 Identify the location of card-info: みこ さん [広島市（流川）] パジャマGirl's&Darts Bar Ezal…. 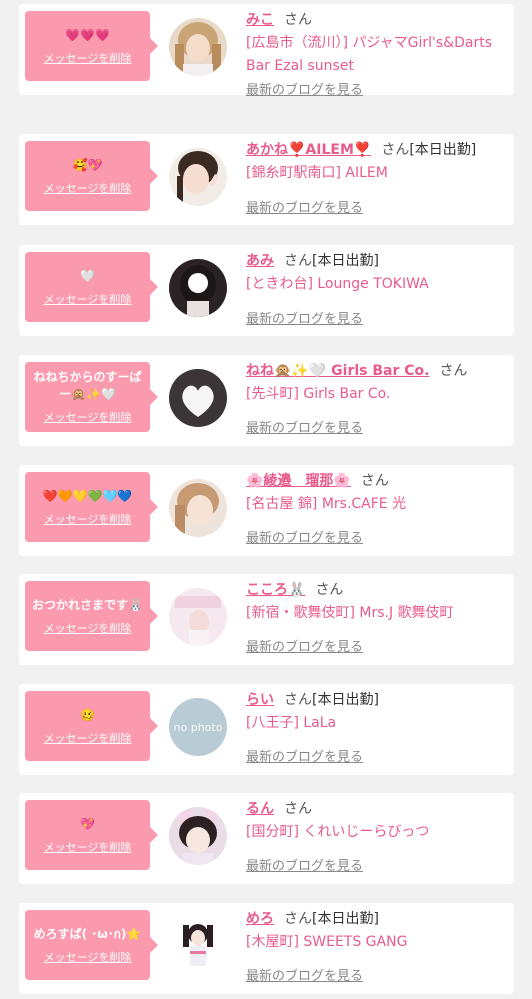
(377, 44).